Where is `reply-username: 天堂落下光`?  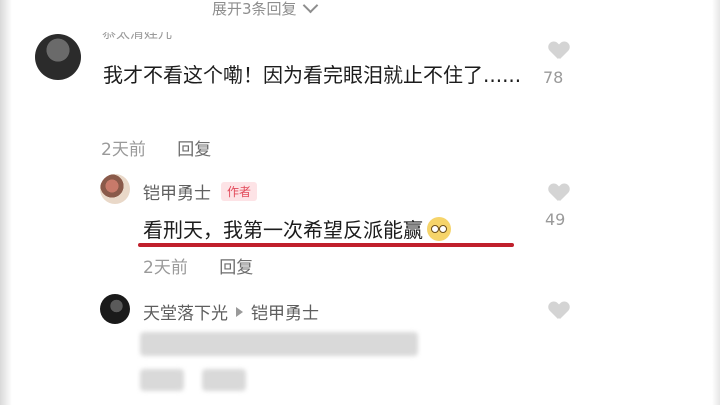
reply-username: 天堂落下光 is located at coordinates (185, 311).